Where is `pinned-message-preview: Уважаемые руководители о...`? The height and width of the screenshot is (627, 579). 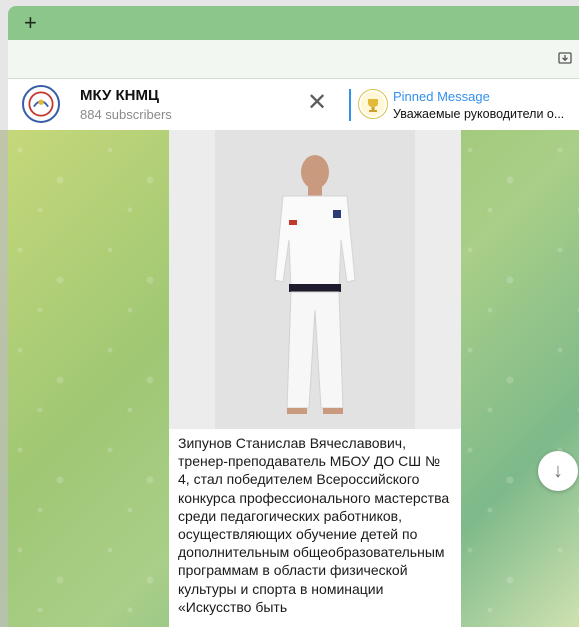 pinned-message-preview: Уважаемые руководители о... is located at coordinates (483, 114).